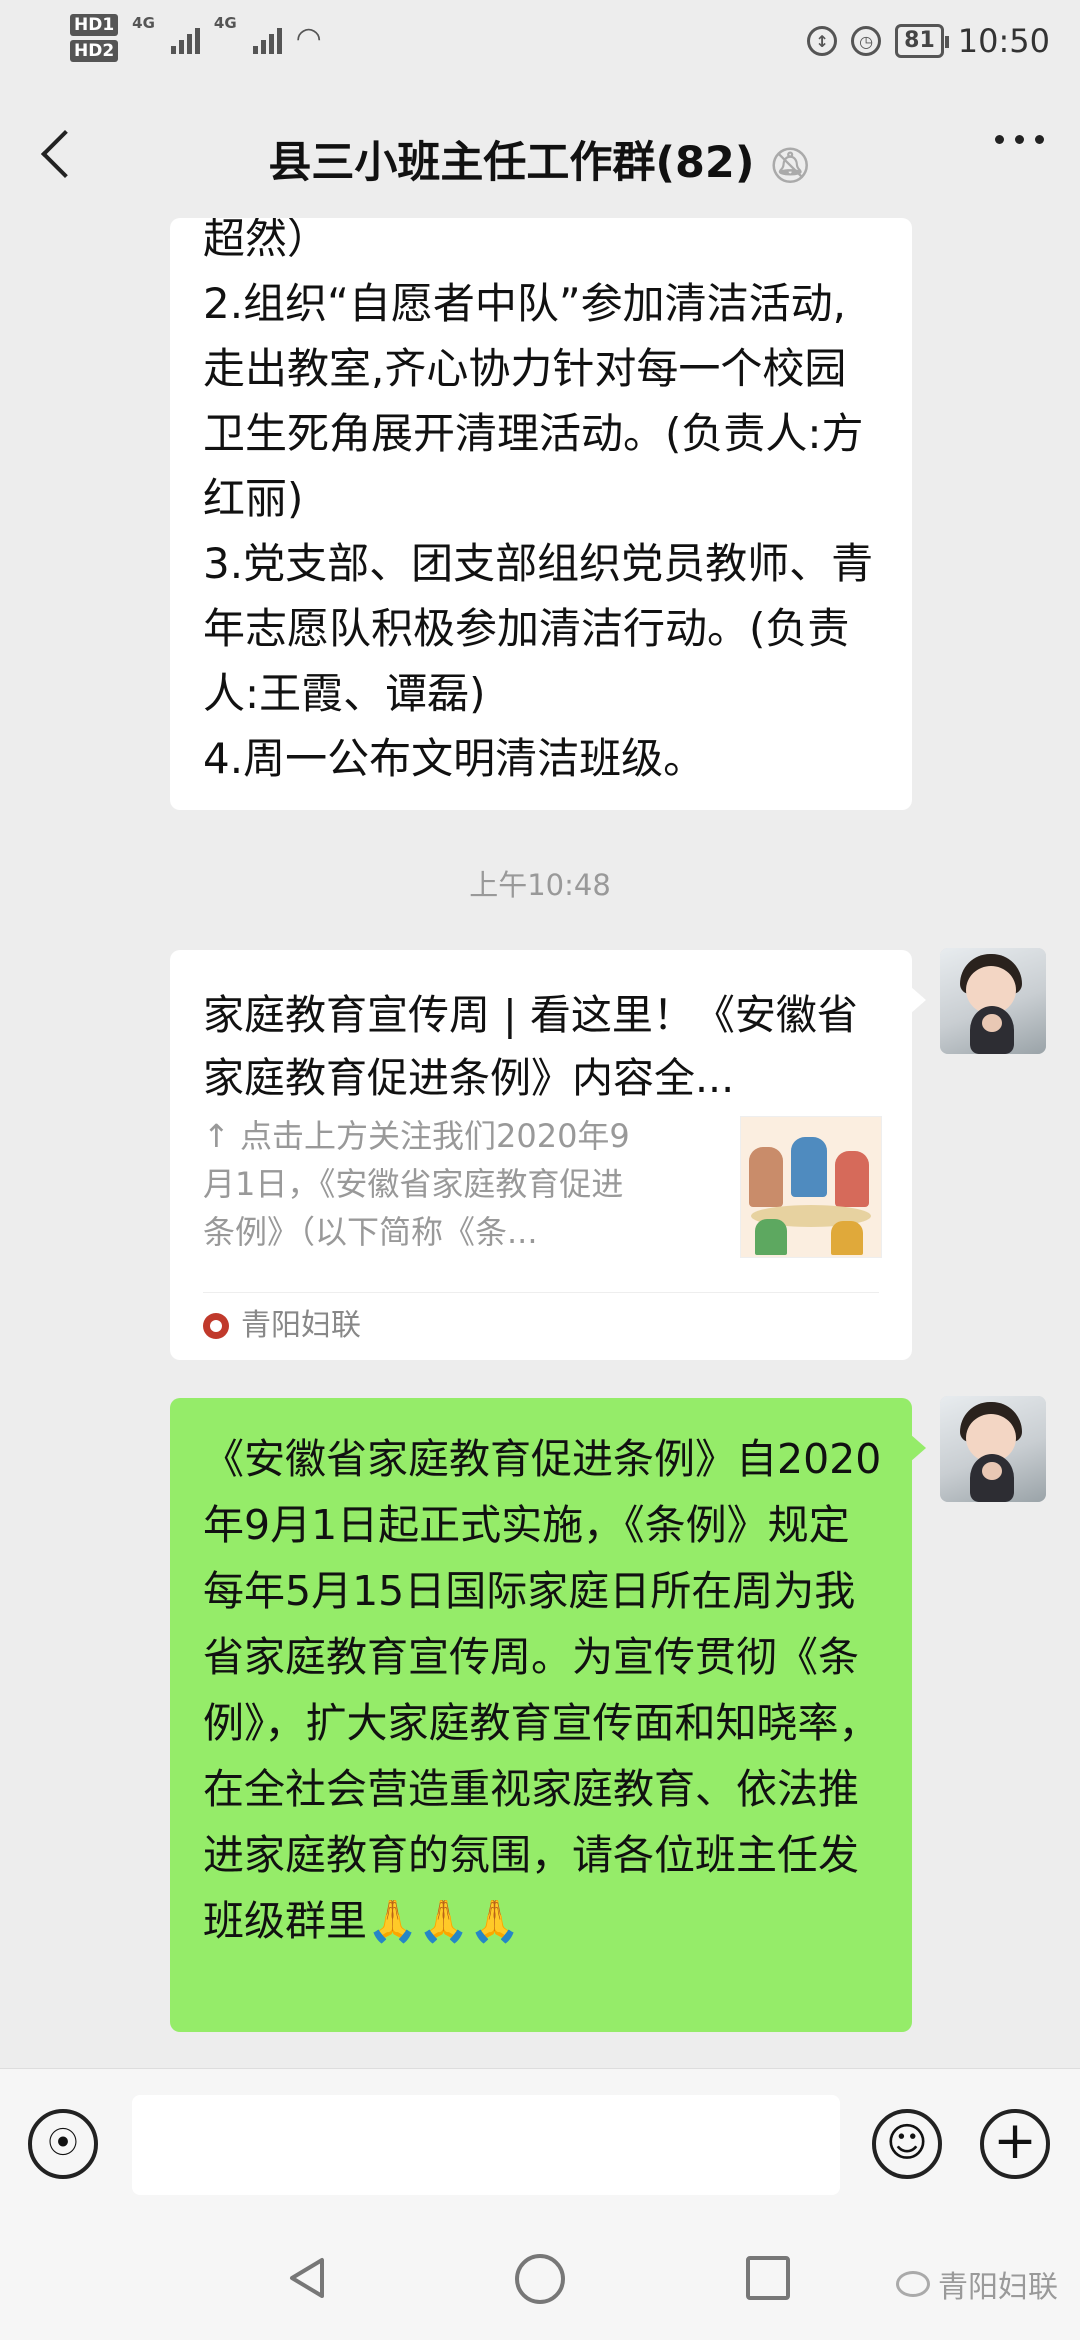 The width and height of the screenshot is (1080, 2340). What do you see at coordinates (540, 885) in the screenshot?
I see `message-timestamp: 上午10:48` at bounding box center [540, 885].